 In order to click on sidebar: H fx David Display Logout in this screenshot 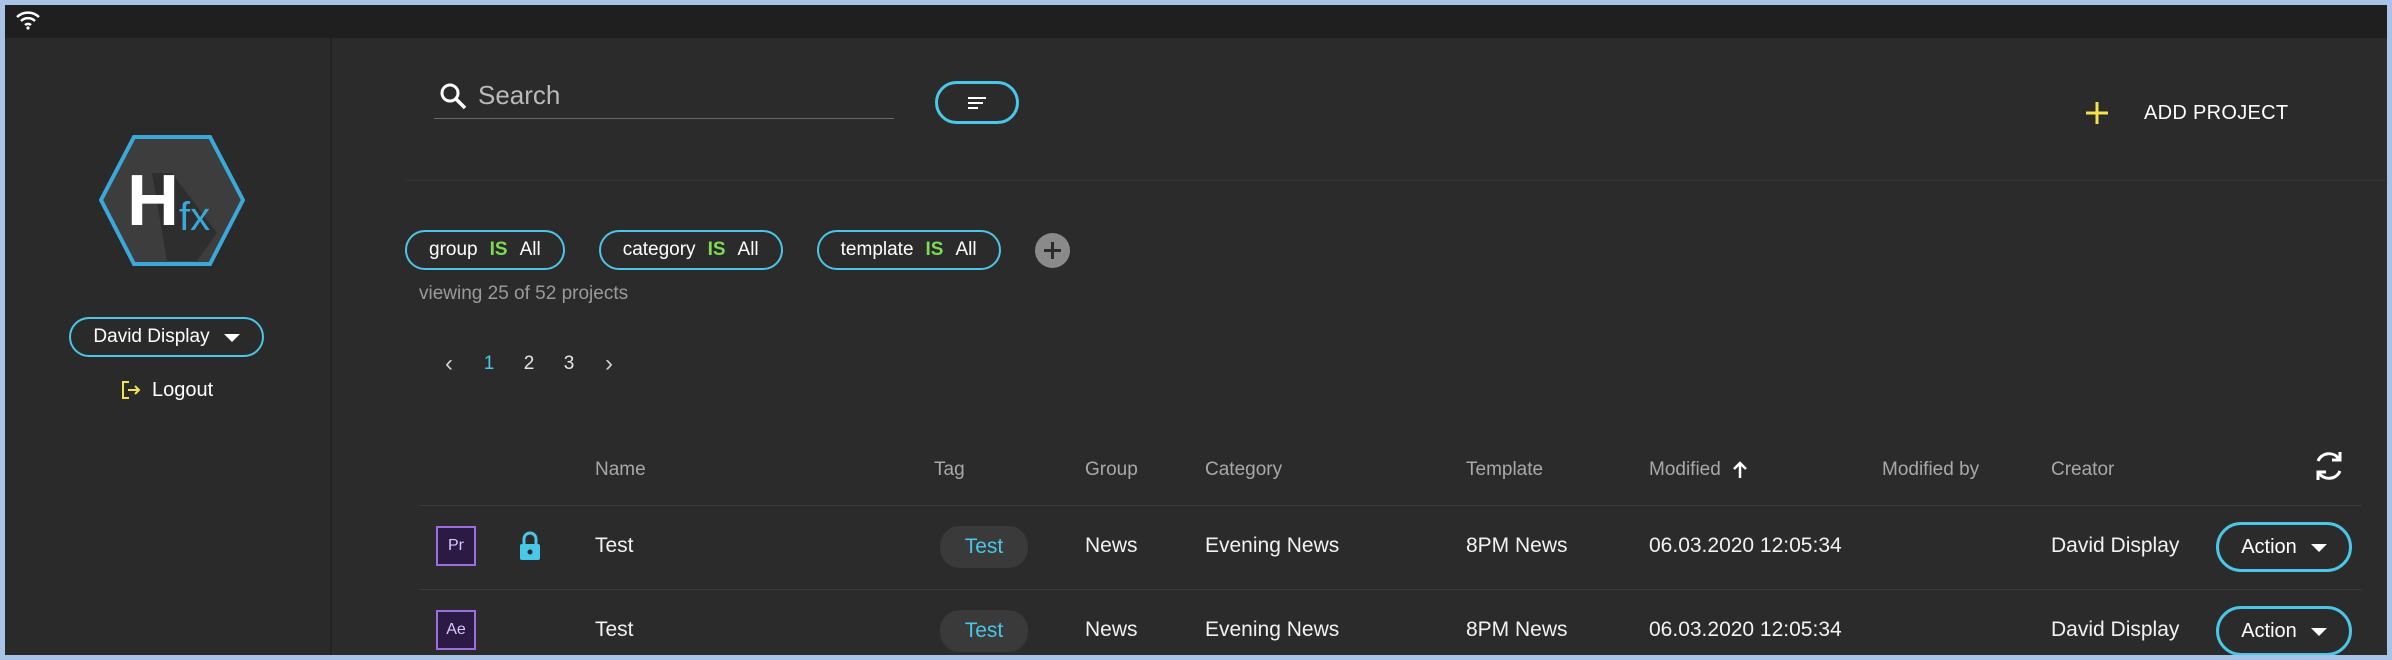, I will do `click(168, 346)`.